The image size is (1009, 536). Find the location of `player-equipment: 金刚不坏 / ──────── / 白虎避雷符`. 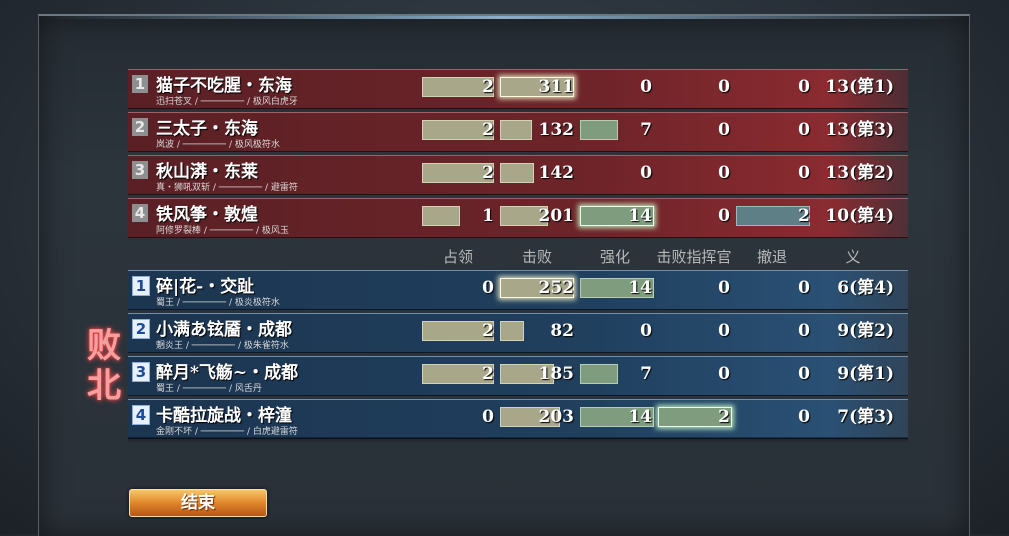

player-equipment: 金刚不坏 / ──────── / 白虎避雷符 is located at coordinates (227, 432).